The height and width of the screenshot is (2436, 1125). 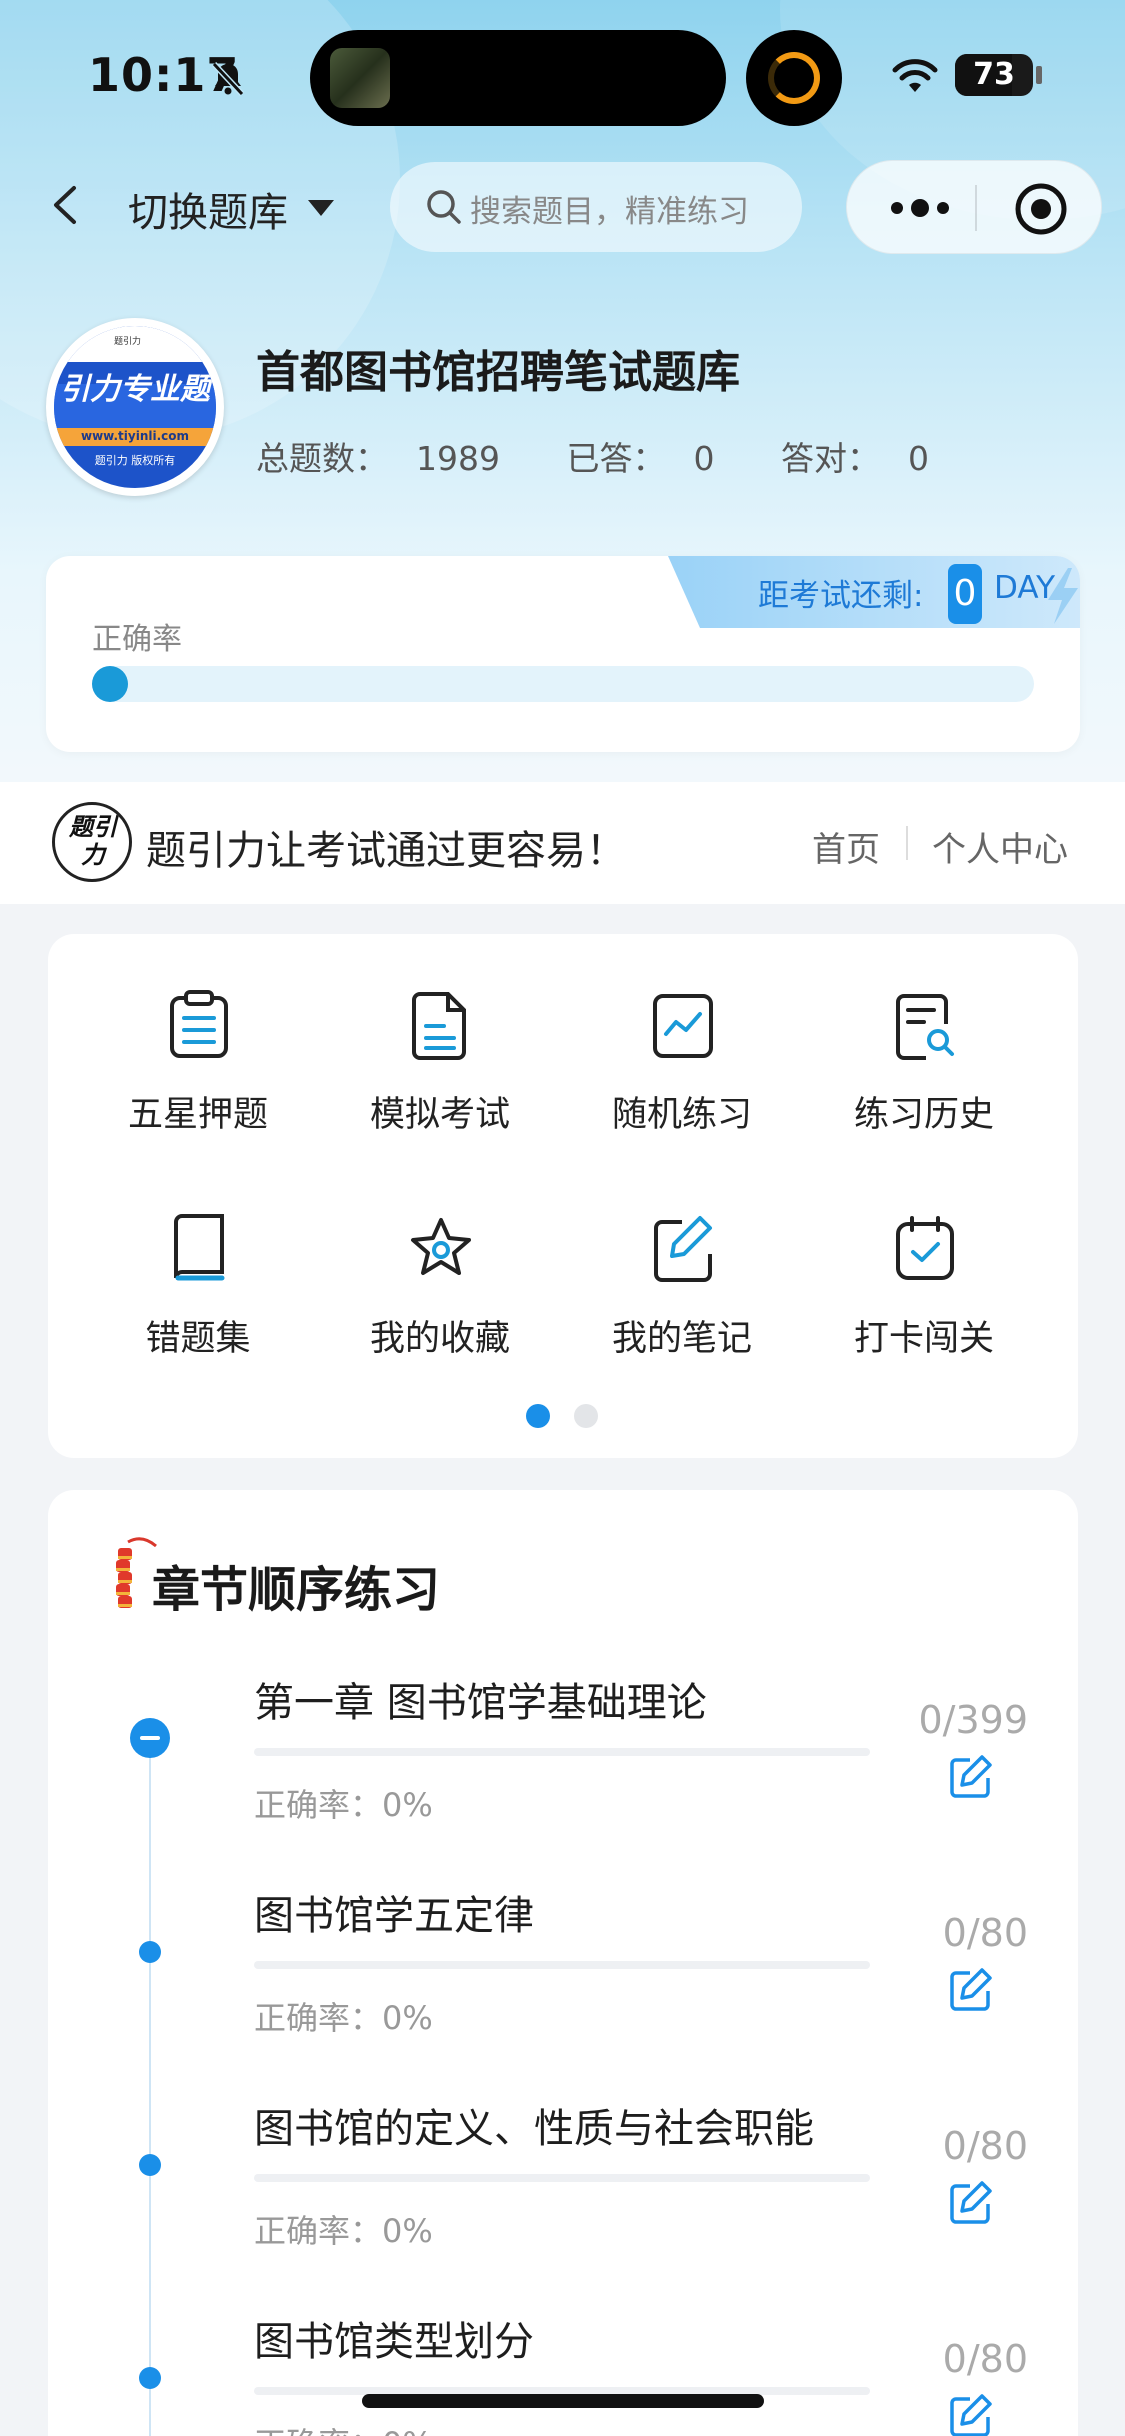 I want to click on close-miniprogram-icon, so click(x=1041, y=209).